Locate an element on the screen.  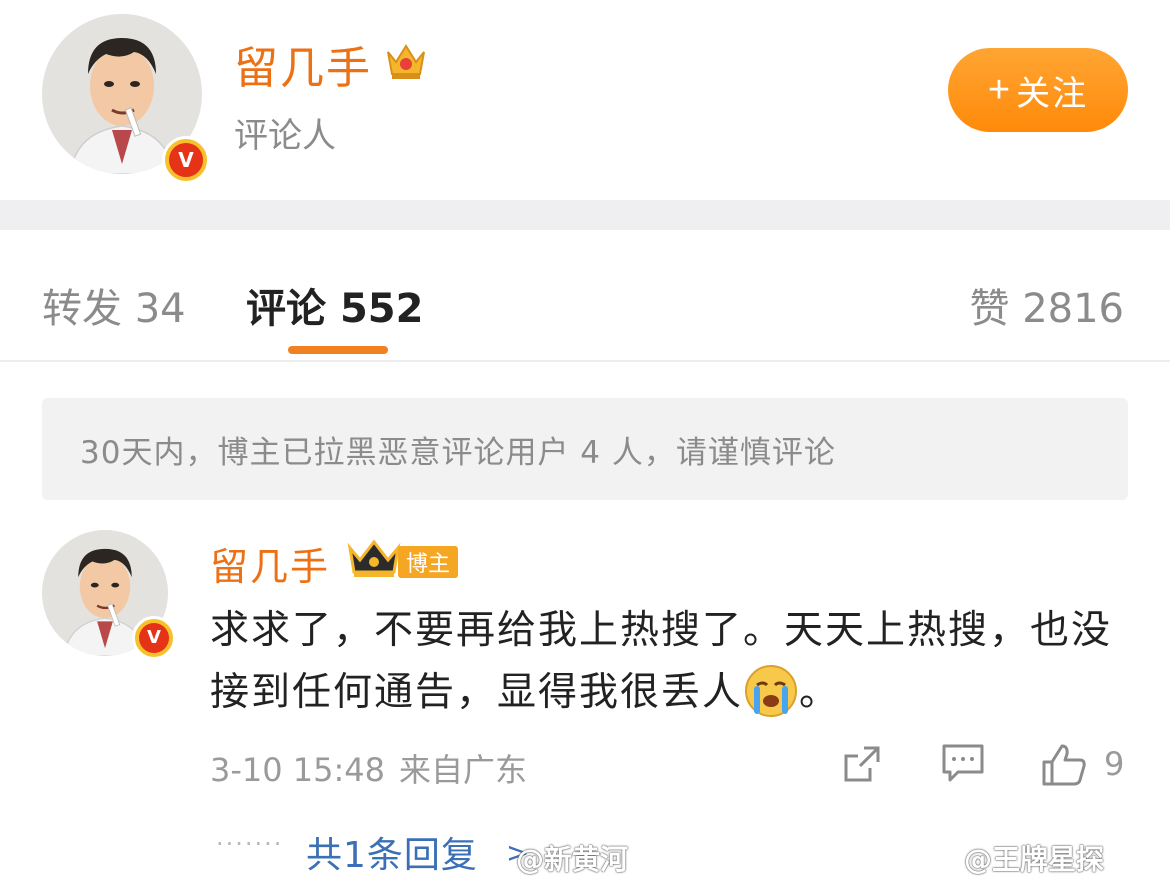
comment-text: 求求了，不要再给我上热搜了。天天上热搜，也没接到任何通告，显得我很丢人 。 is located at coordinates (665, 662).